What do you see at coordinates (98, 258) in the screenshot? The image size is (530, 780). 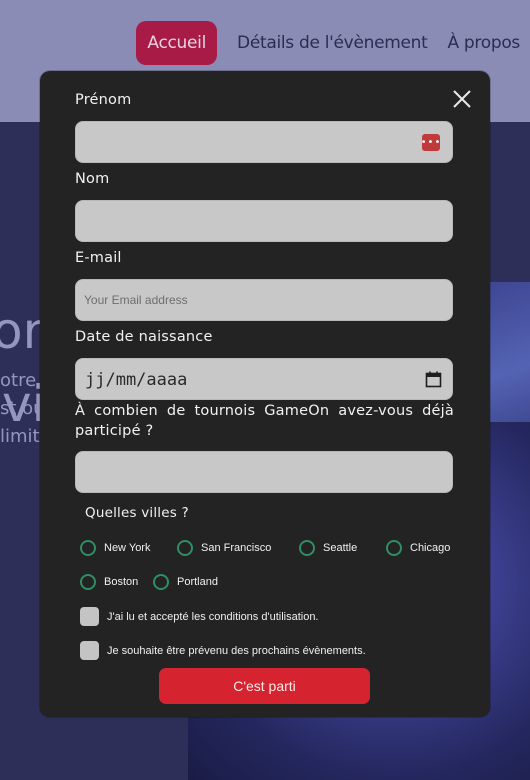 I see `email-label: E-mail` at bounding box center [98, 258].